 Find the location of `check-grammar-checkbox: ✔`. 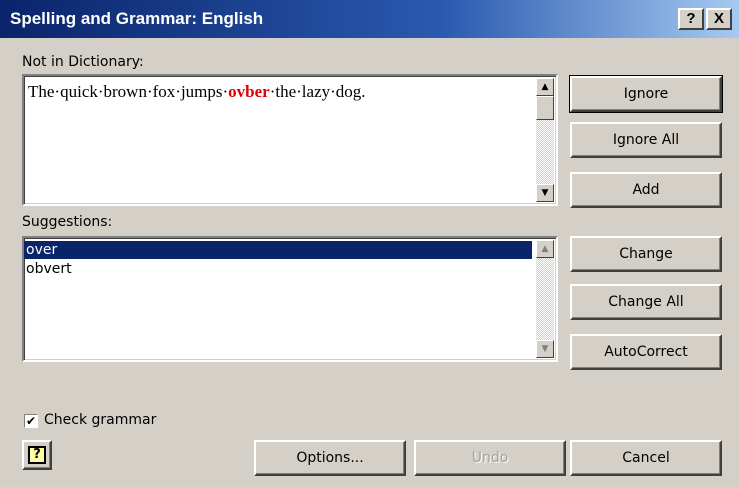

check-grammar-checkbox: ✔ is located at coordinates (31, 421).